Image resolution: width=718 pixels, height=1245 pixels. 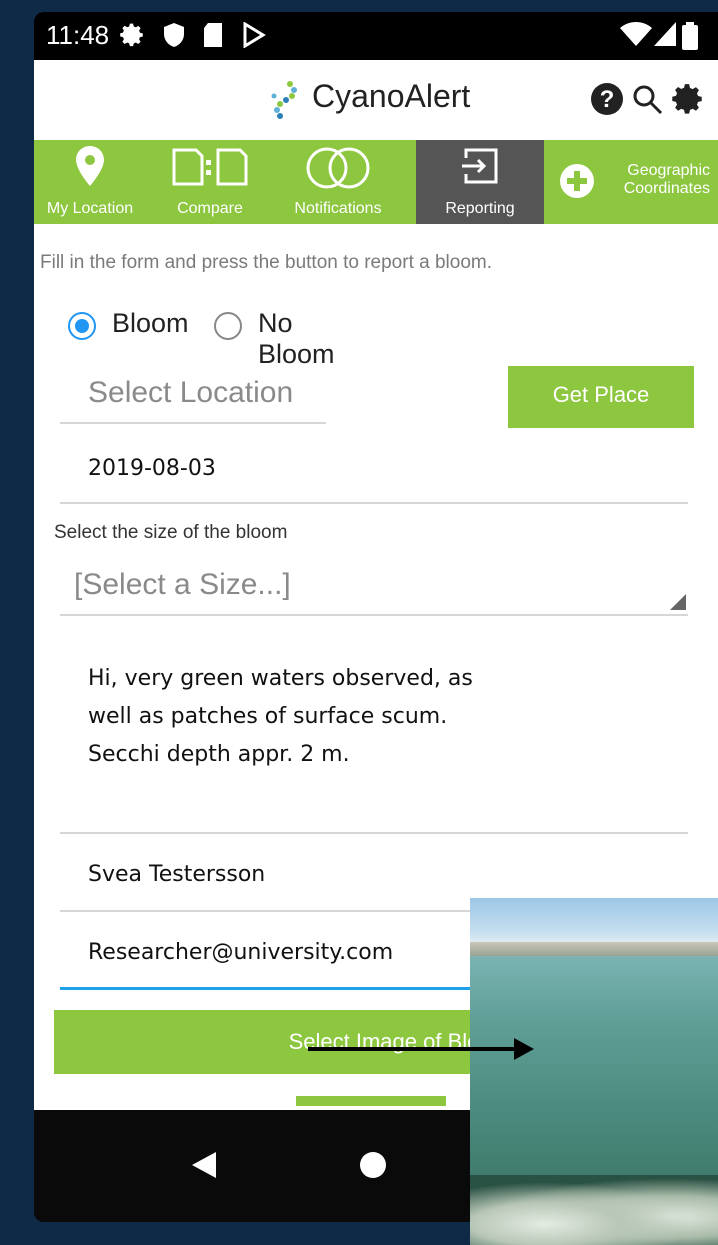 What do you see at coordinates (78, 35) in the screenshot?
I see `status-time: 11:48` at bounding box center [78, 35].